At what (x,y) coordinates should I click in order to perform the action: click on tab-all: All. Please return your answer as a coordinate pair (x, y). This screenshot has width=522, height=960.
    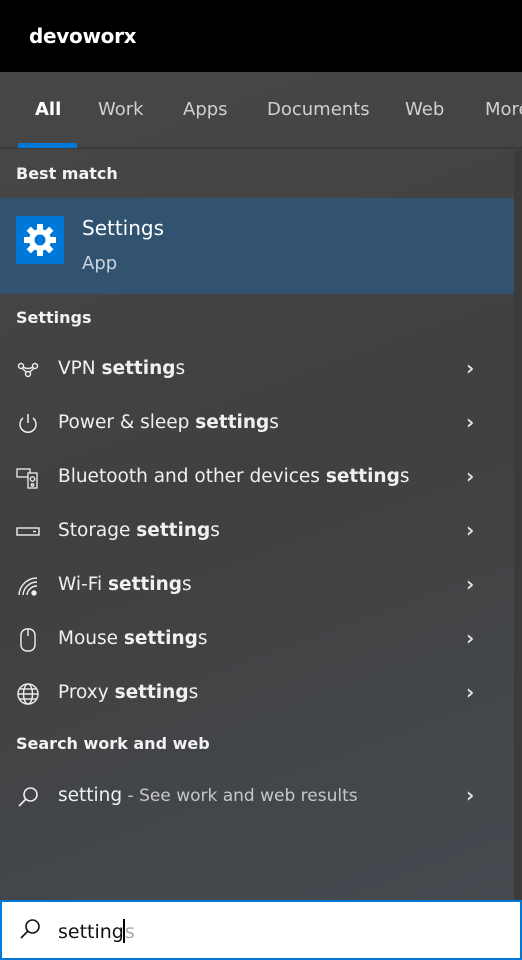
    Looking at the image, I should click on (48, 109).